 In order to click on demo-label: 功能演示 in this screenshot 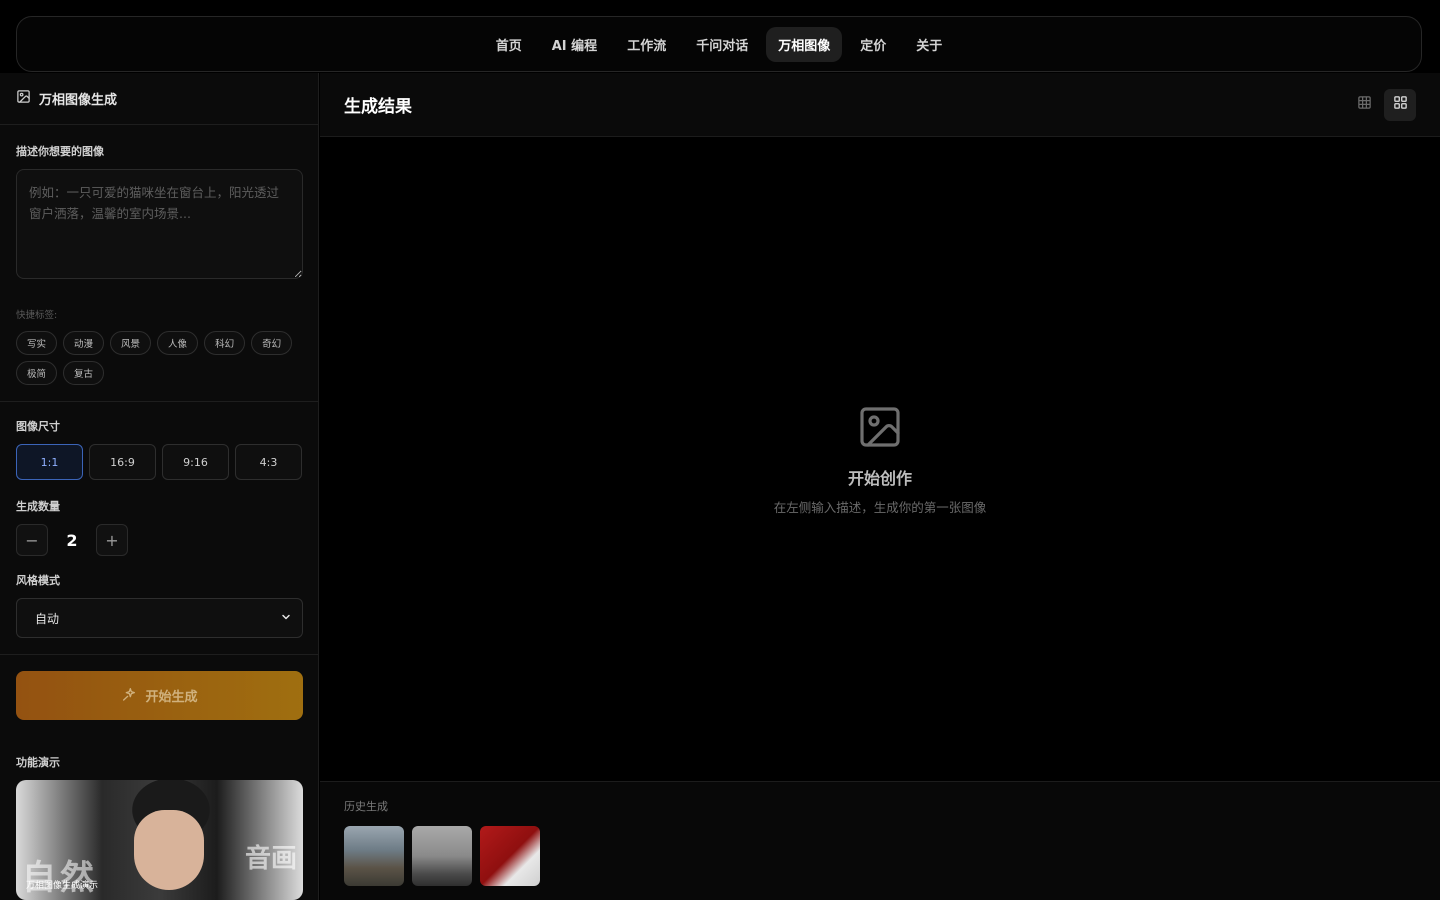, I will do `click(38, 762)`.